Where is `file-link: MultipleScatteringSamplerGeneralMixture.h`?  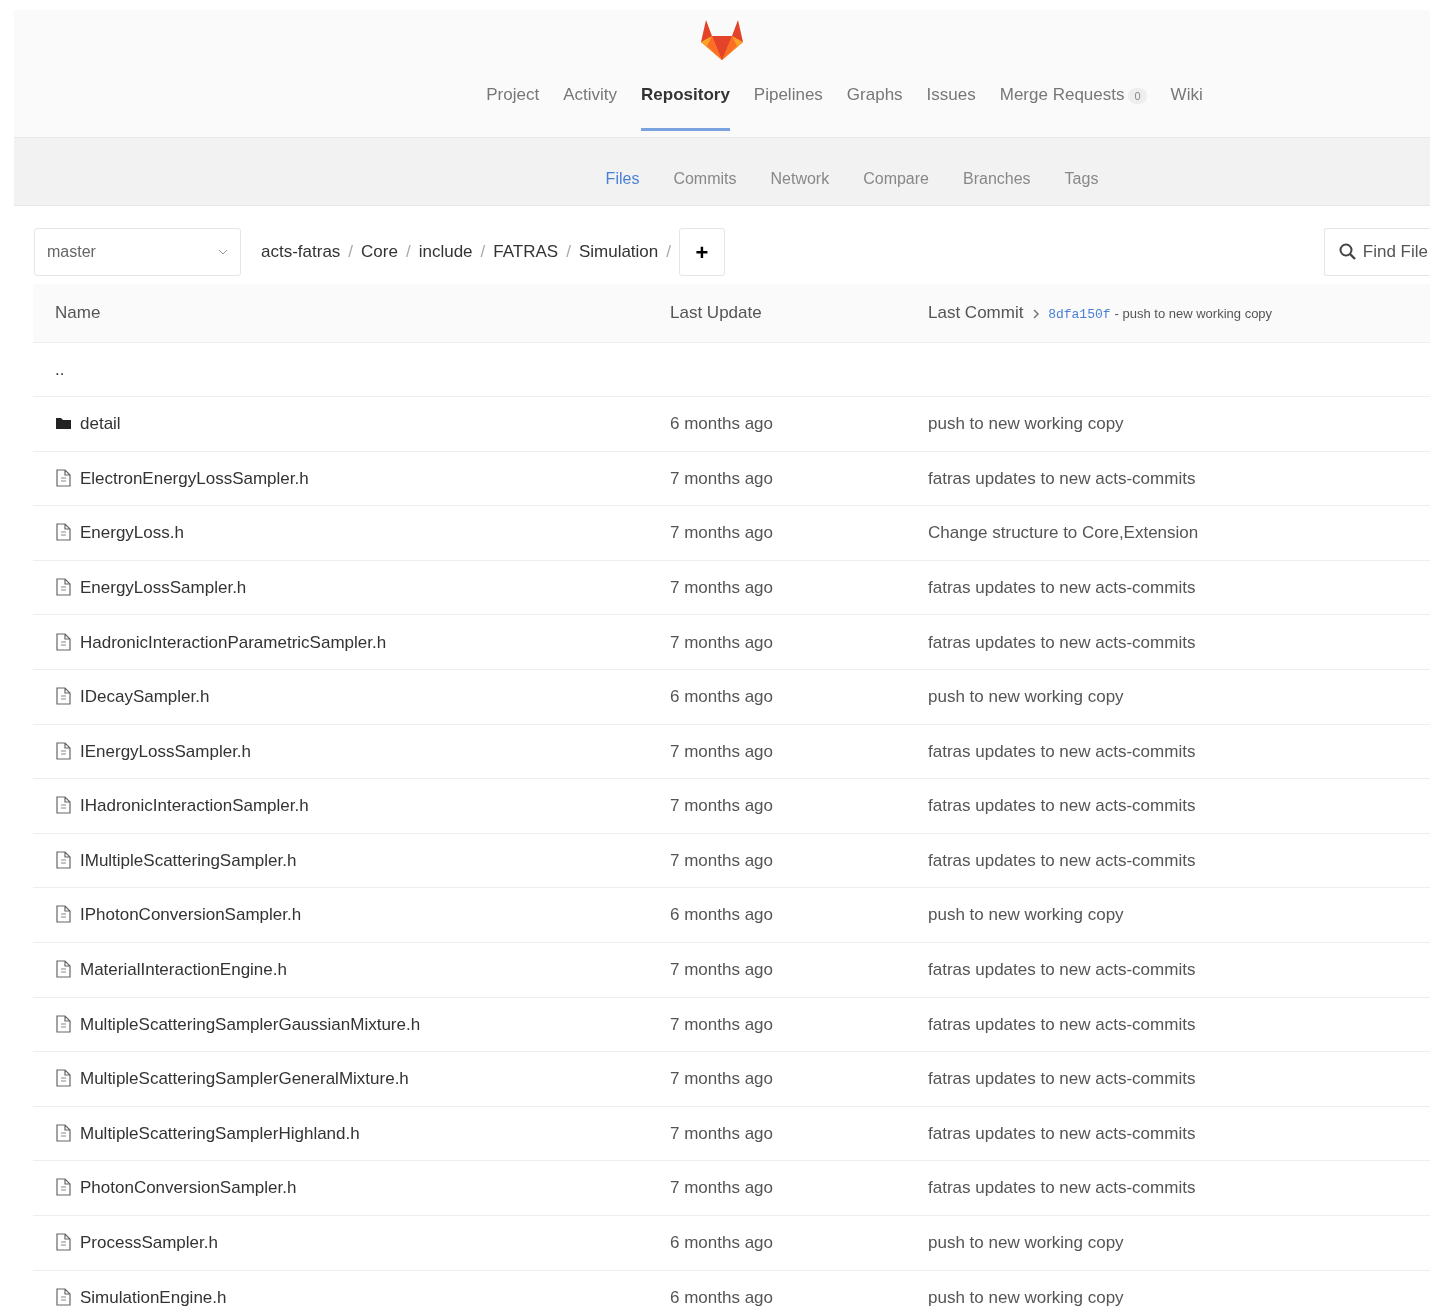 file-link: MultipleScatteringSamplerGeneralMixture.h is located at coordinates (244, 1079).